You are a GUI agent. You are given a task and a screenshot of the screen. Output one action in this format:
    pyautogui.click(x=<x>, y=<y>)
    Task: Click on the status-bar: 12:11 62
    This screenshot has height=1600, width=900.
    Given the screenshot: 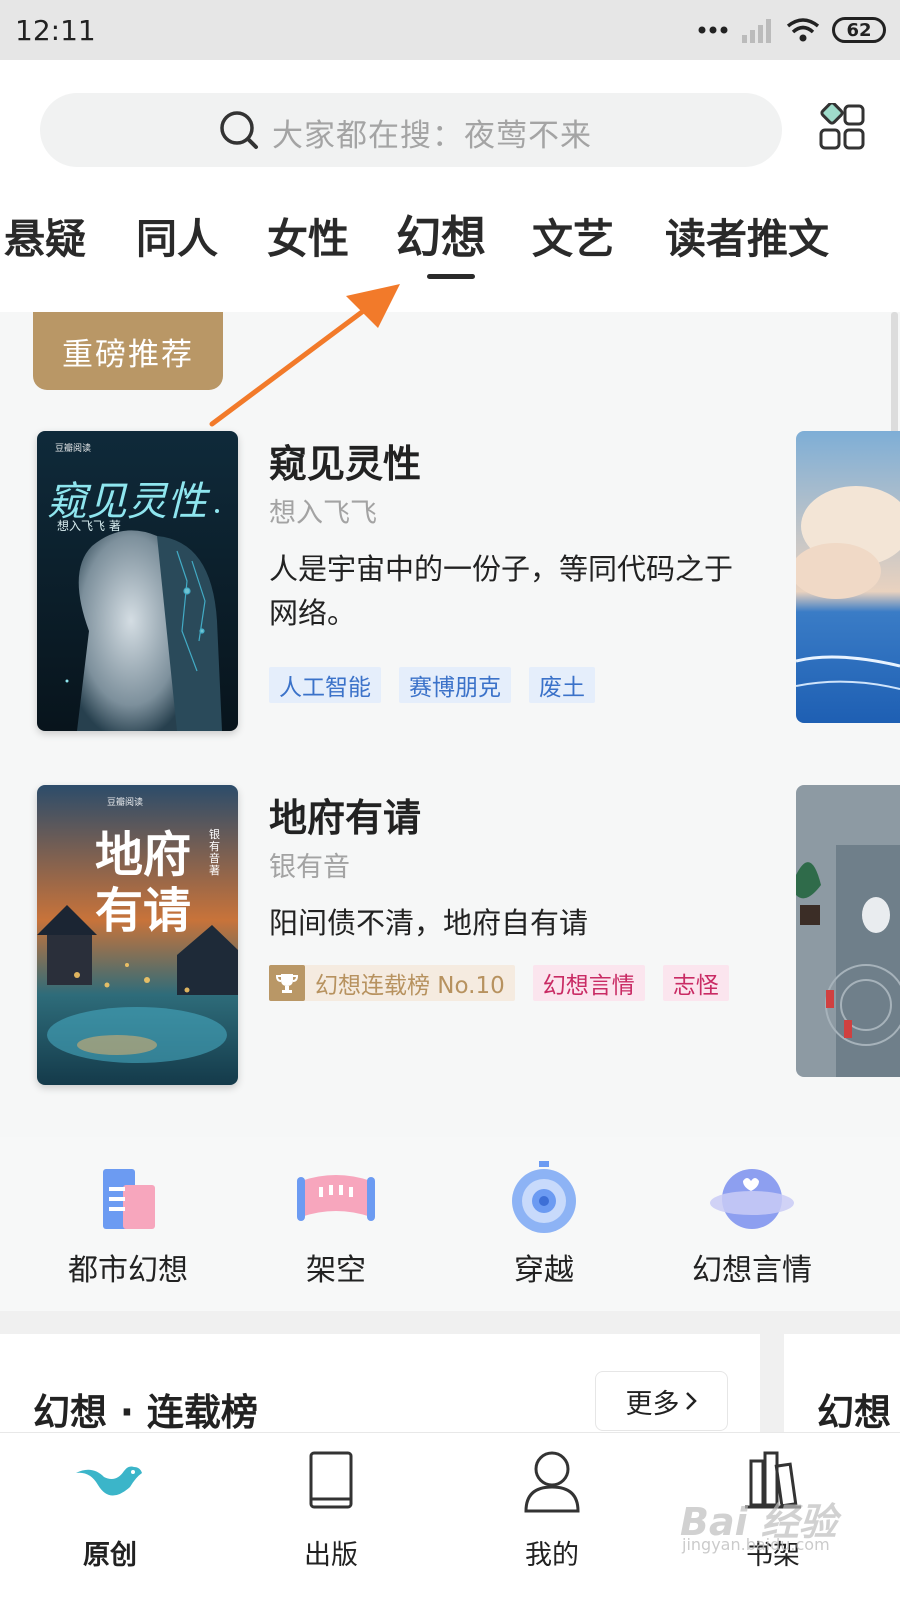 What is the action you would take?
    pyautogui.click(x=450, y=30)
    